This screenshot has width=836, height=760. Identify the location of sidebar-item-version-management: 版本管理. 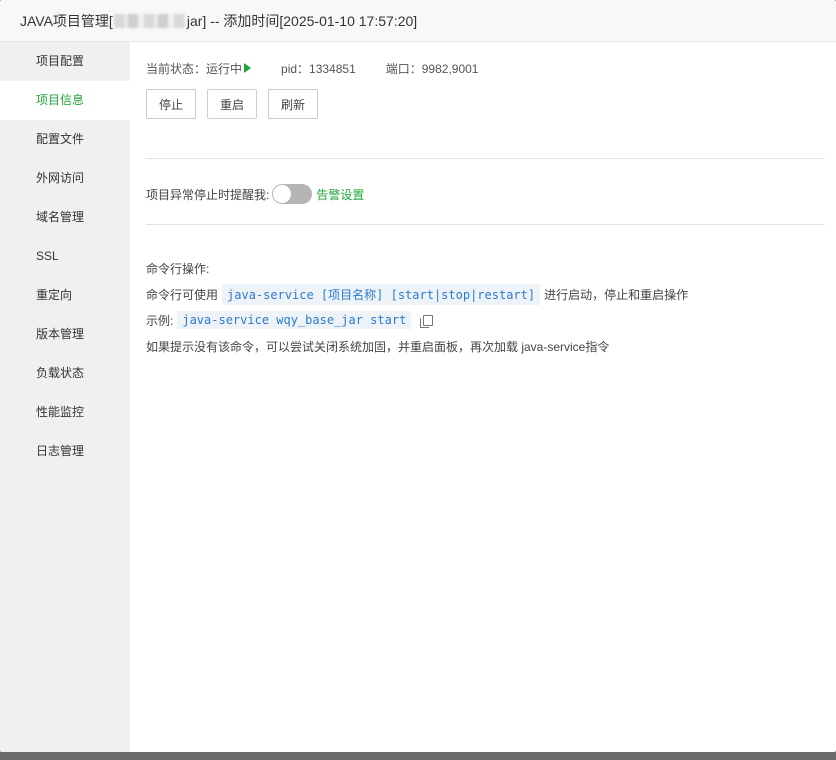
(65, 334).